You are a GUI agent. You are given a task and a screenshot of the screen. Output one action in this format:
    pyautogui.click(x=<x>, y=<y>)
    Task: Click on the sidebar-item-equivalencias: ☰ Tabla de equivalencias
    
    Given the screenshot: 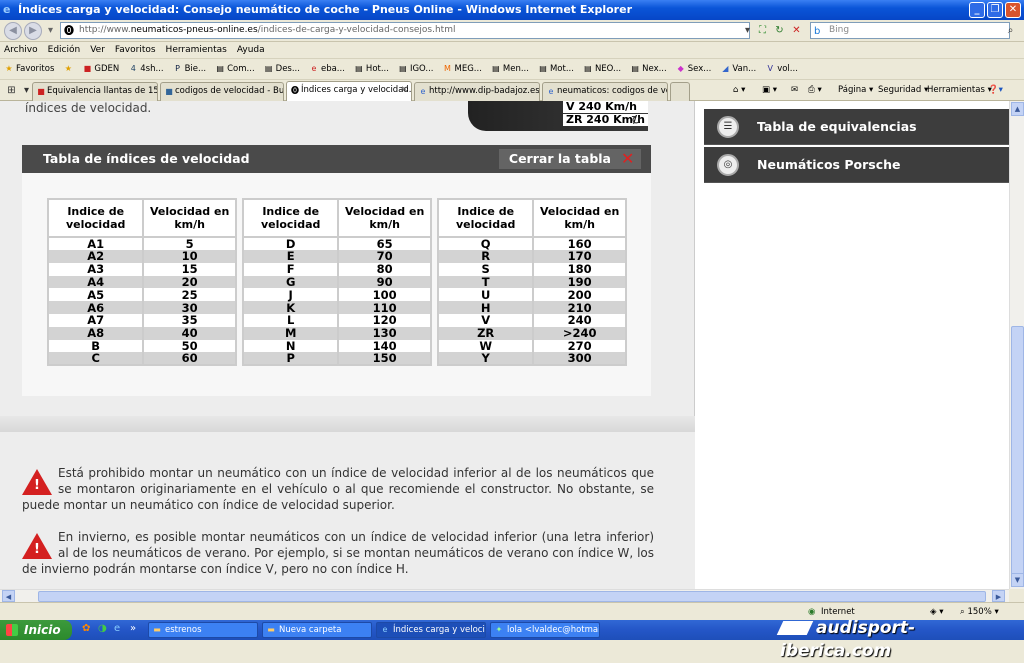 What is the action you would take?
    pyautogui.click(x=856, y=127)
    